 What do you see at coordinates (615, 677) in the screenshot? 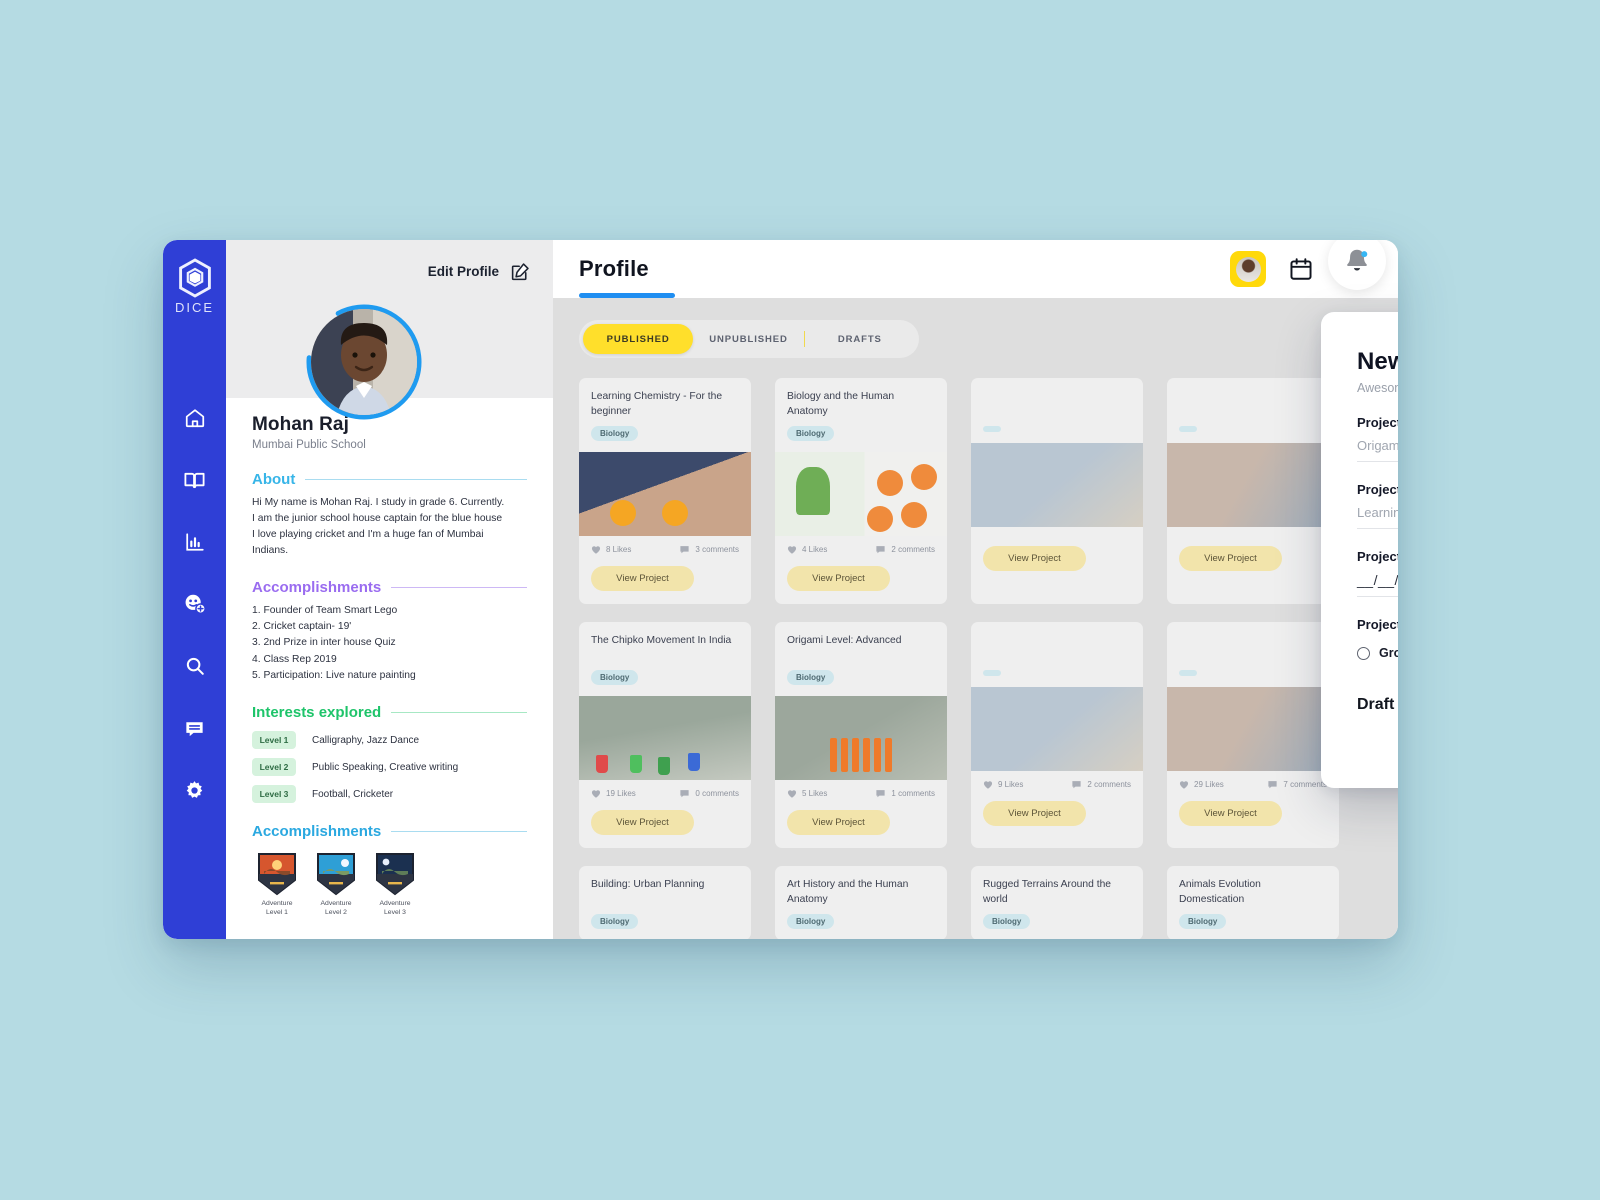
I see `project-tag: Biology` at bounding box center [615, 677].